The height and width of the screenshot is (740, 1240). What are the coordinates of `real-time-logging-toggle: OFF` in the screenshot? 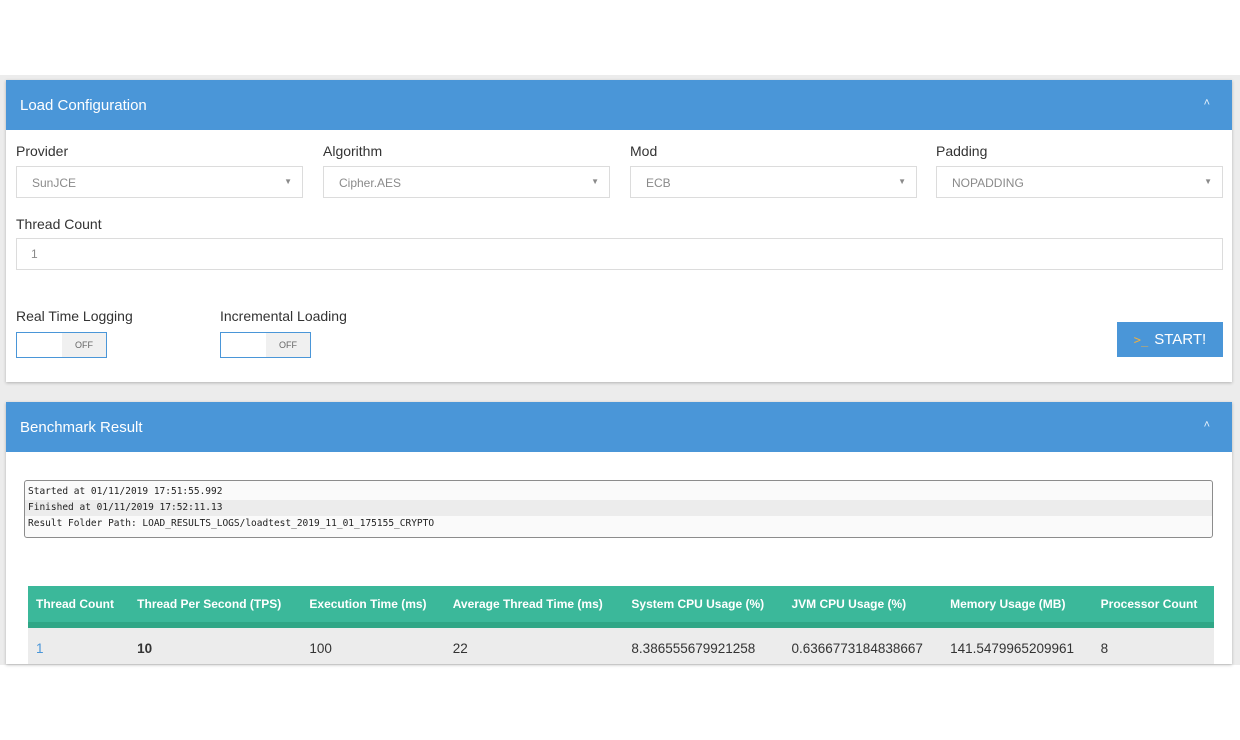 It's located at (61, 345).